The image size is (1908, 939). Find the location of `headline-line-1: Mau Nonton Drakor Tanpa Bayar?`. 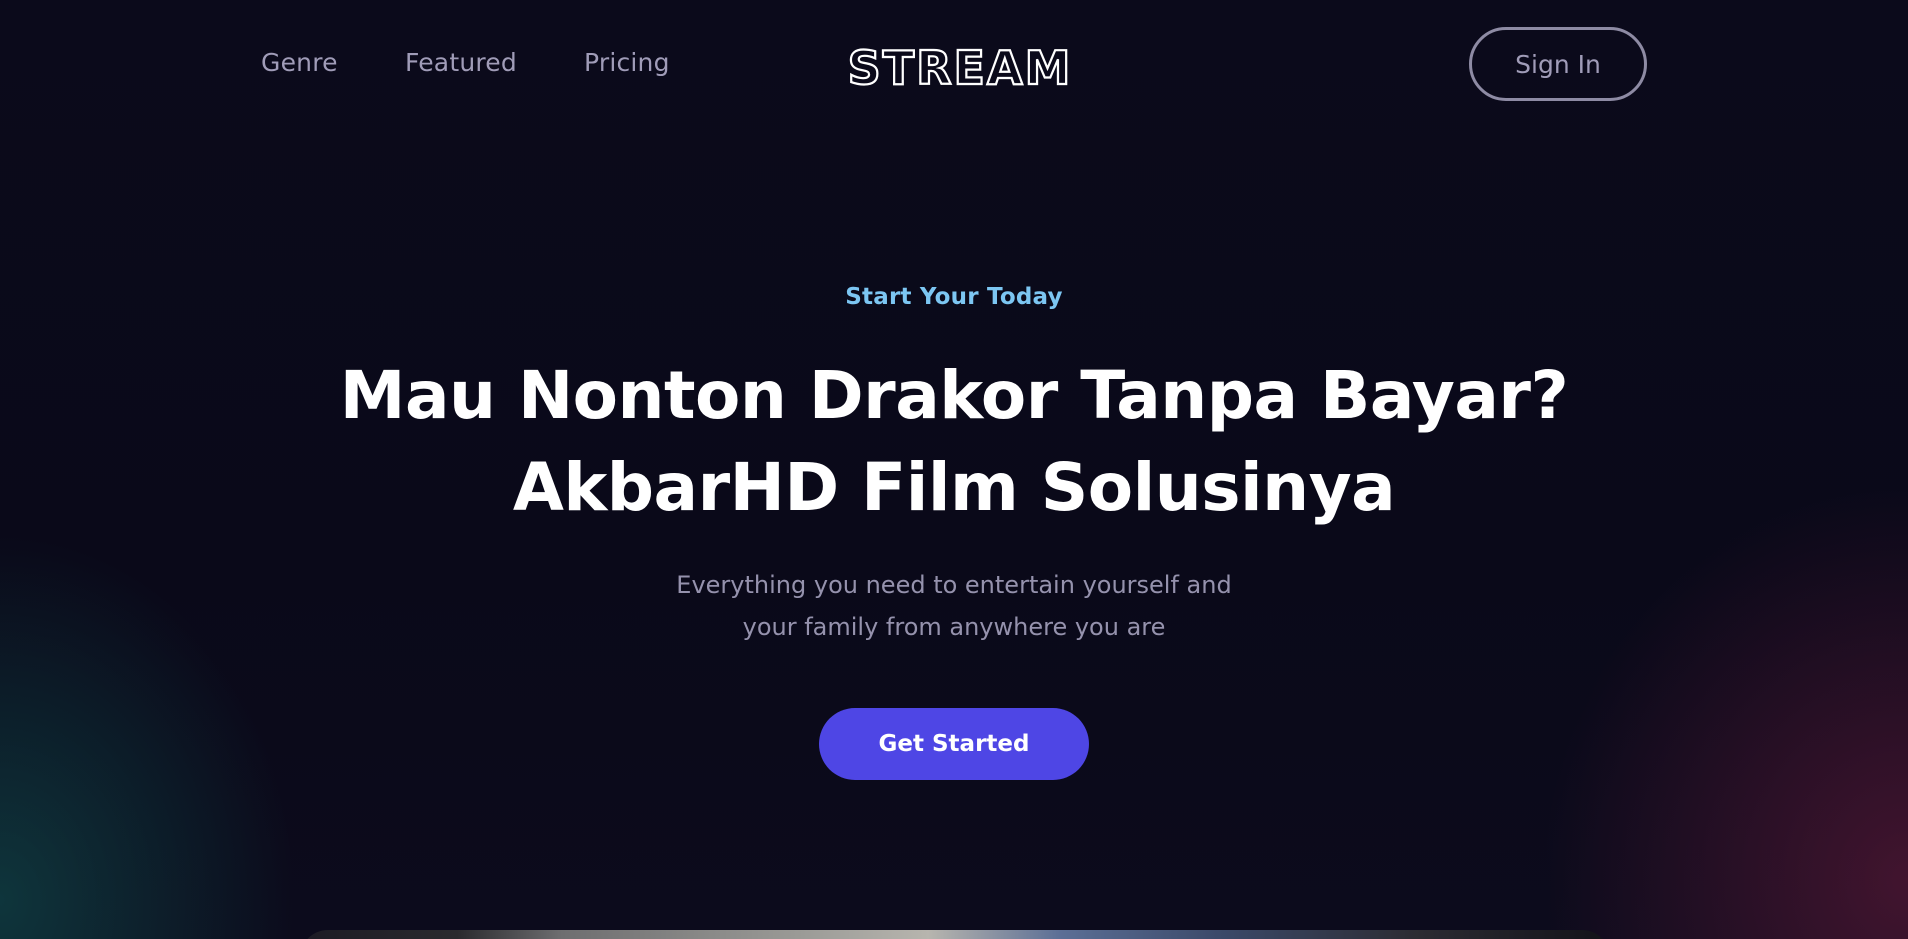

headline-line-1: Mau Nonton Drakor Tanpa Bayar? is located at coordinates (954, 395).